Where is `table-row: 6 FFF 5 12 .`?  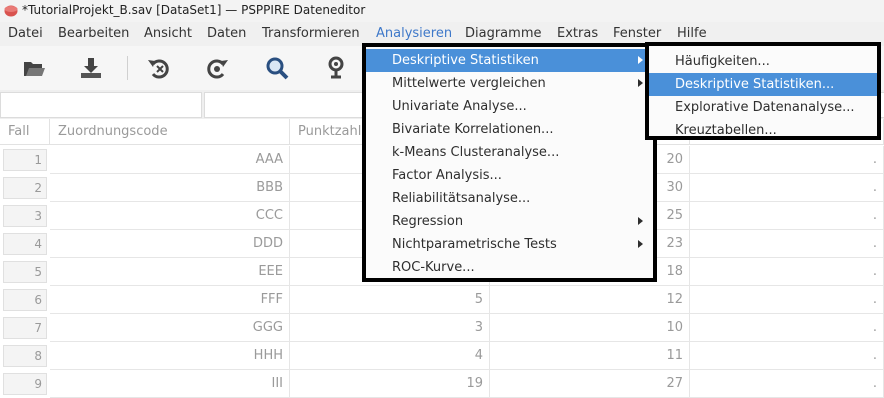
table-row: 6 FFF 5 12 . is located at coordinates (442, 300).